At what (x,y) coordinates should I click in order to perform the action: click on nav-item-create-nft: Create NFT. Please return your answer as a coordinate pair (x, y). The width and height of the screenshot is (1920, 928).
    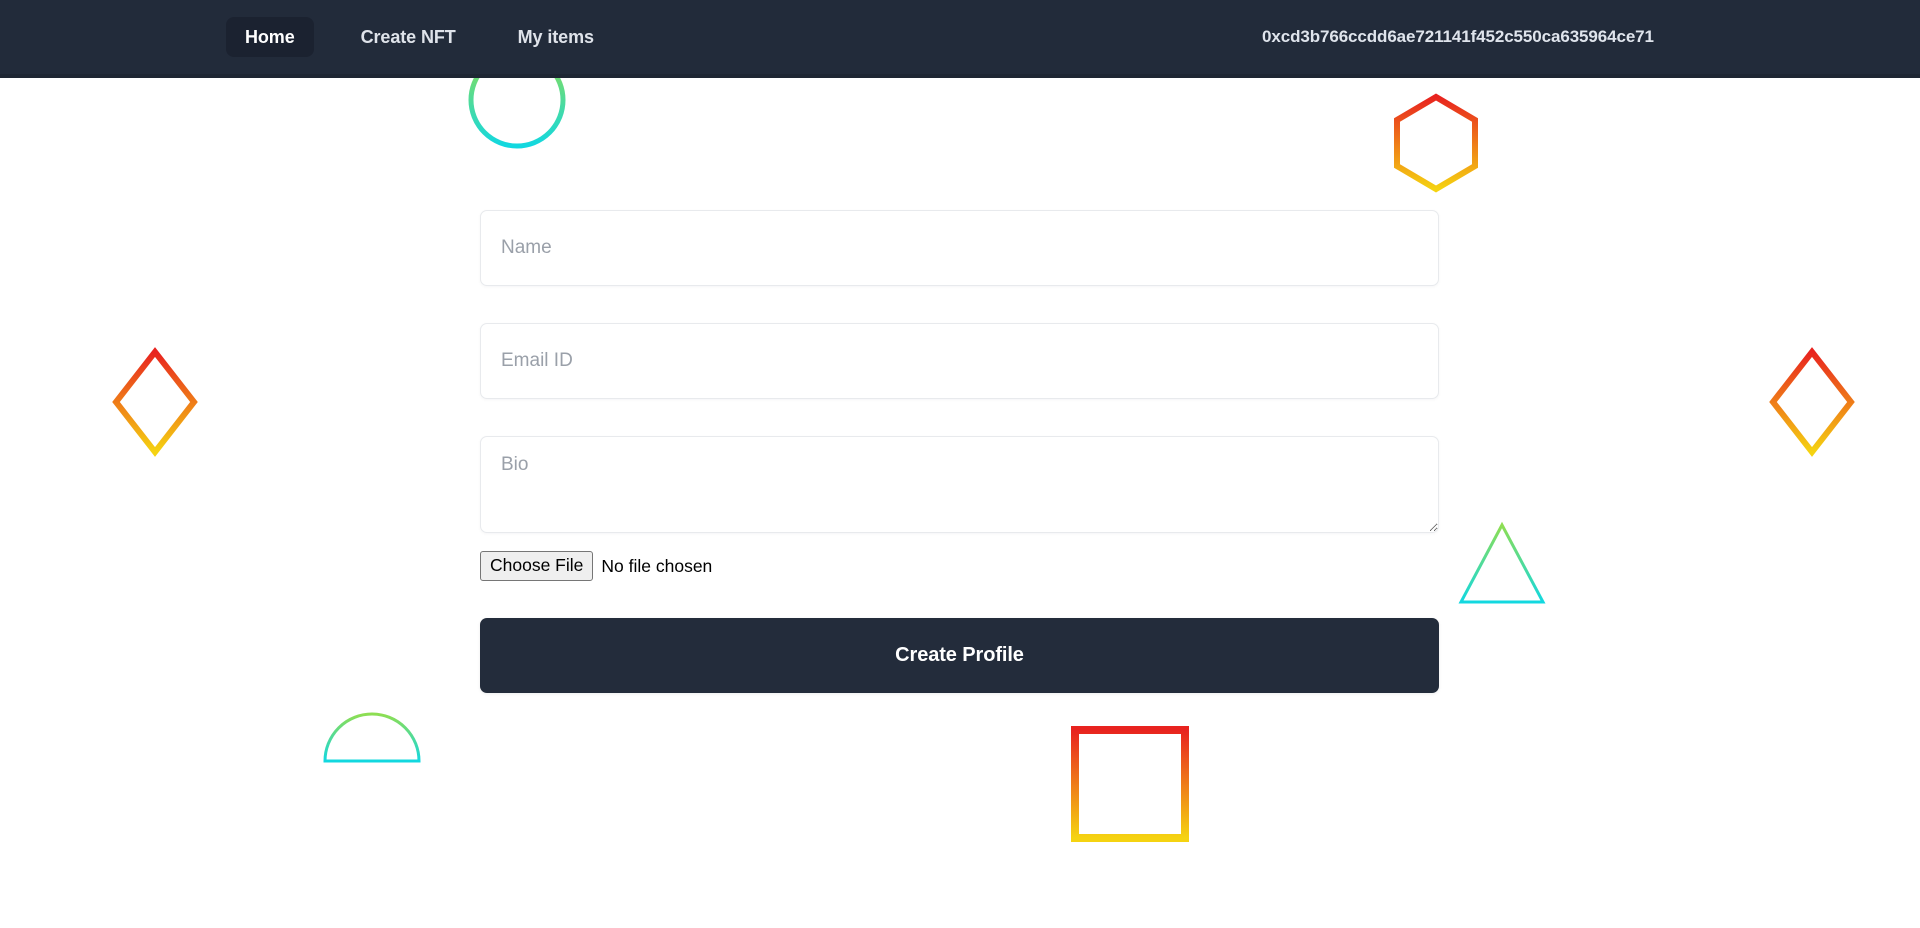
    Looking at the image, I should click on (408, 37).